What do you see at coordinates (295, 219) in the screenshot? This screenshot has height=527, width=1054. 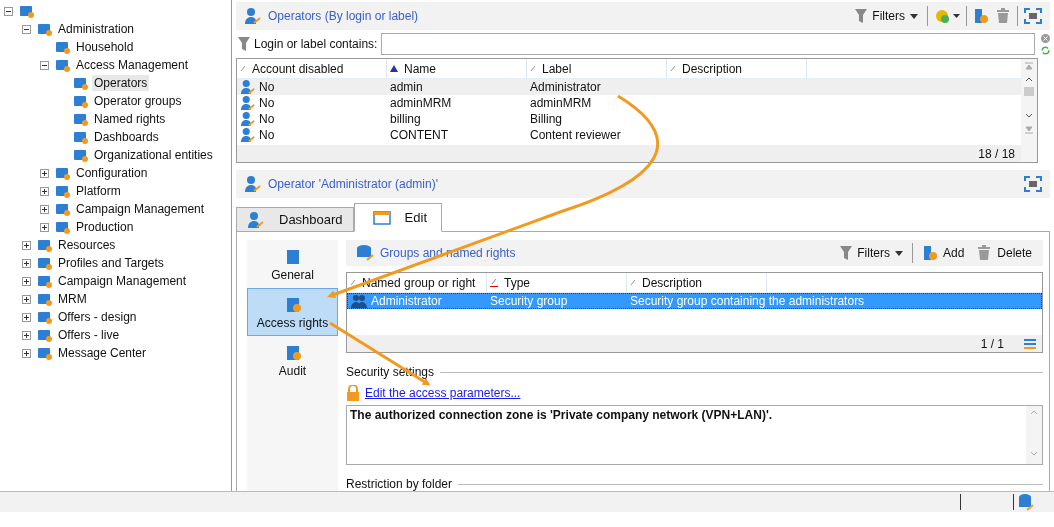 I see `tab: Dashboard` at bounding box center [295, 219].